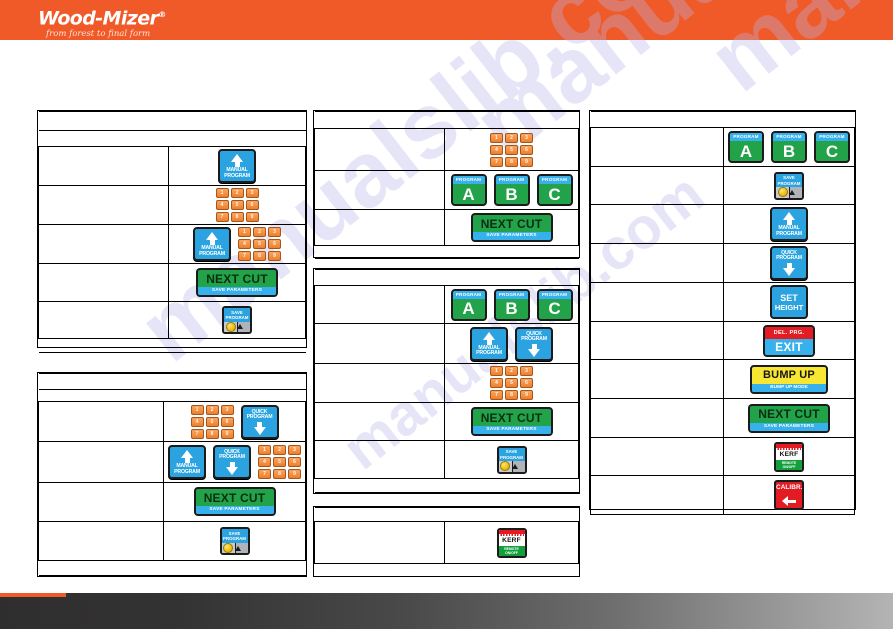  I want to click on exit-button: DEL. PRG. EXIT, so click(789, 340).